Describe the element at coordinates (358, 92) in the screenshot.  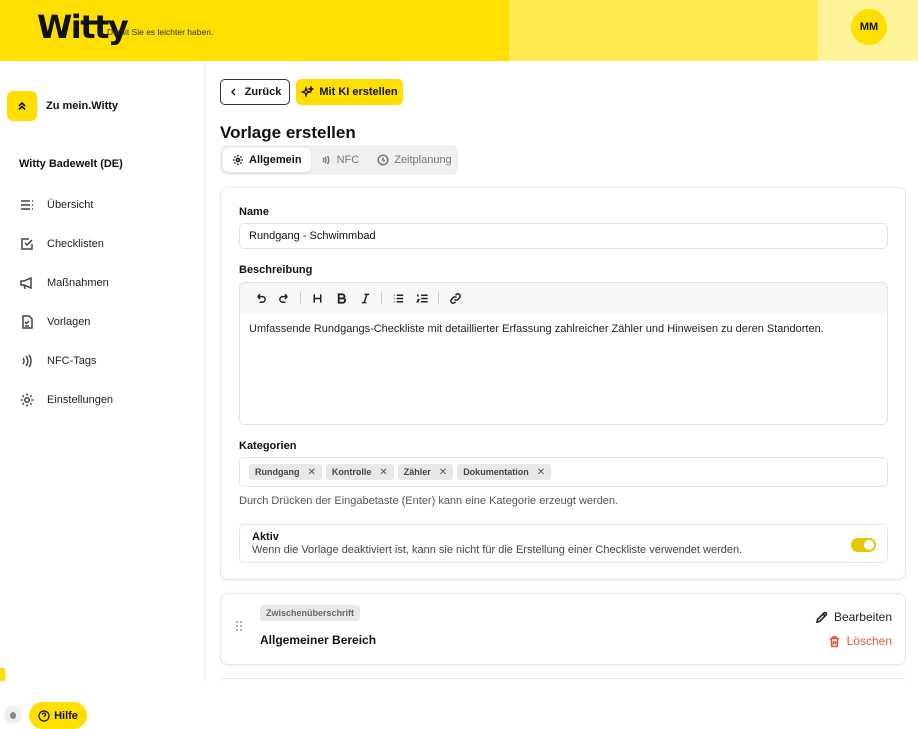
I see `create-with-ai-label: Mit KI erstellen` at that location.